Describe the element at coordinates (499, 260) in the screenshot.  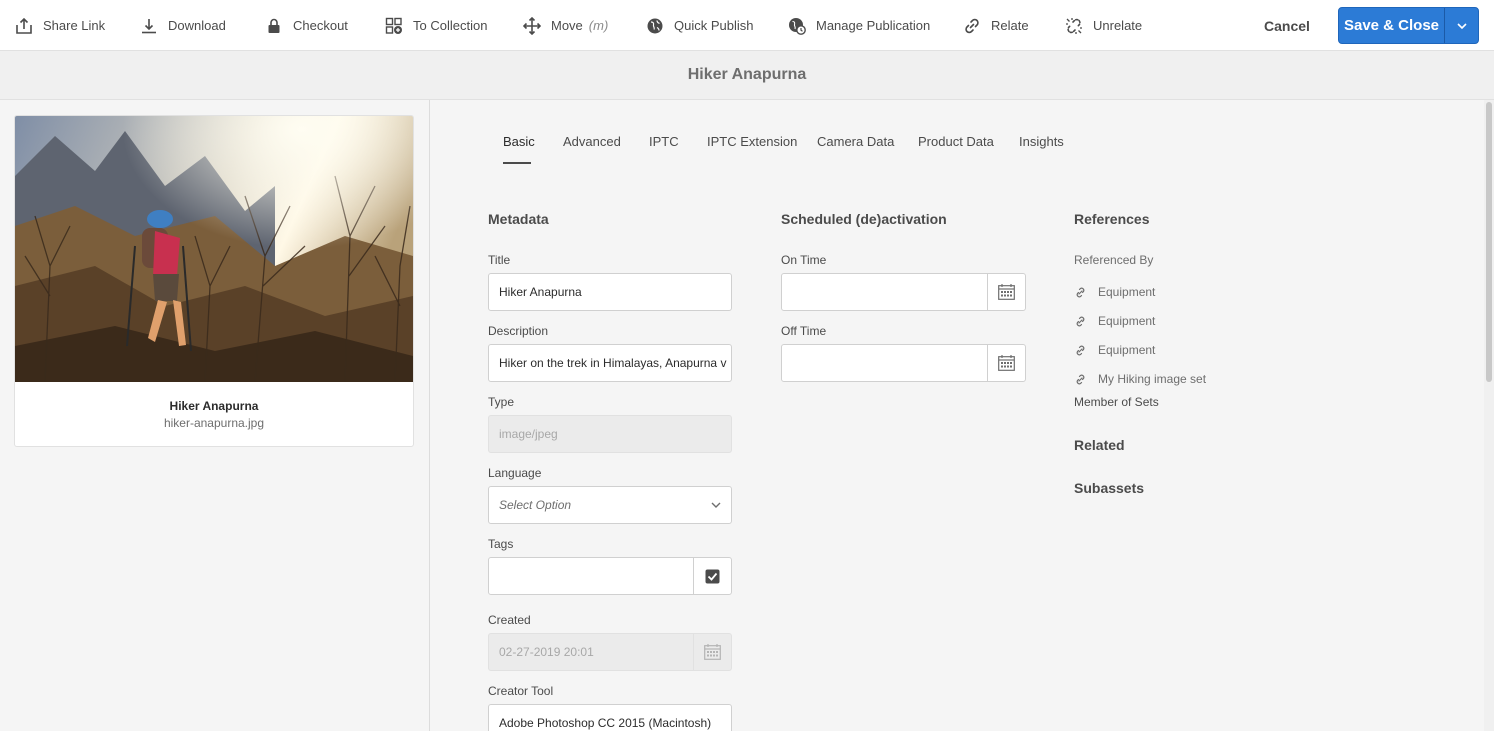
I see `title-label: Title` at that location.